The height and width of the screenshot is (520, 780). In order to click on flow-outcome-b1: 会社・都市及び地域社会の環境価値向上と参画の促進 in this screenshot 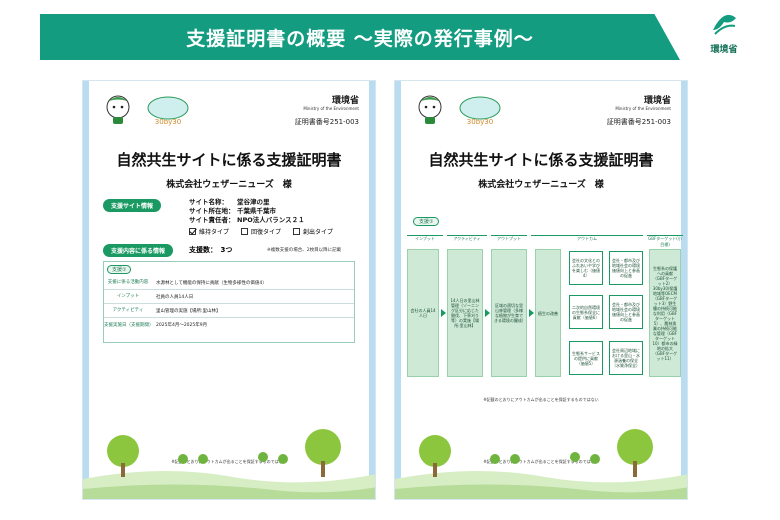, I will do `click(626, 268)`.